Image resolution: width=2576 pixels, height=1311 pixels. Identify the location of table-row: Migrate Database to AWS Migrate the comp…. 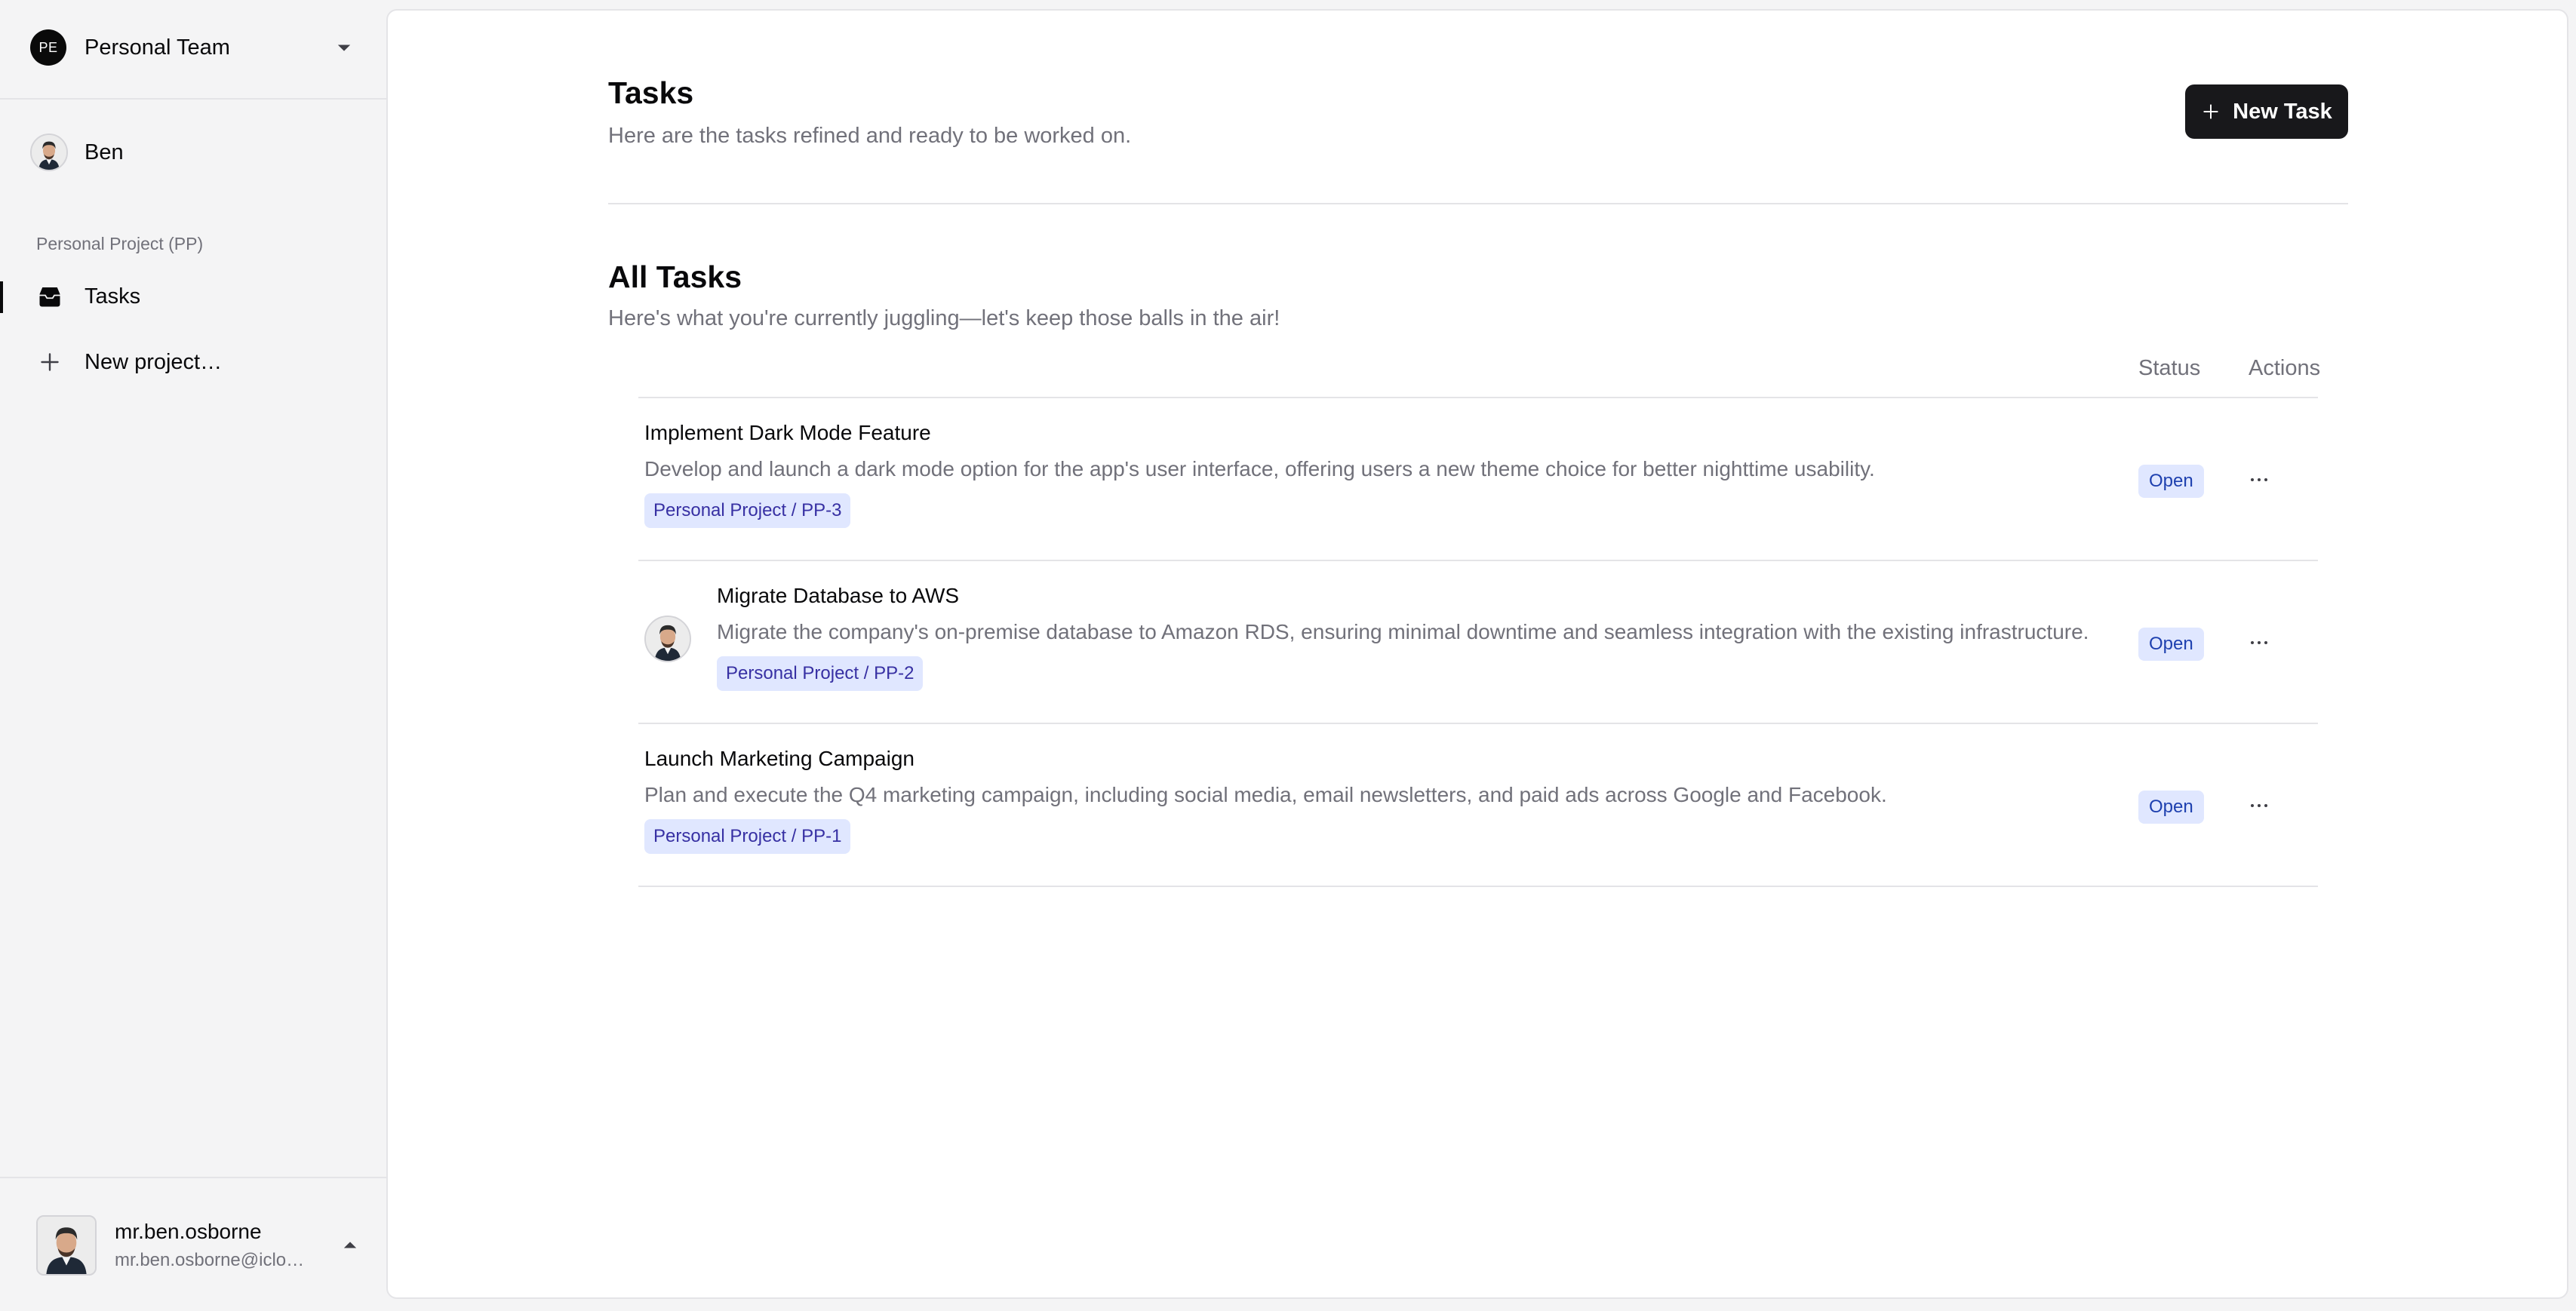
(1478, 642).